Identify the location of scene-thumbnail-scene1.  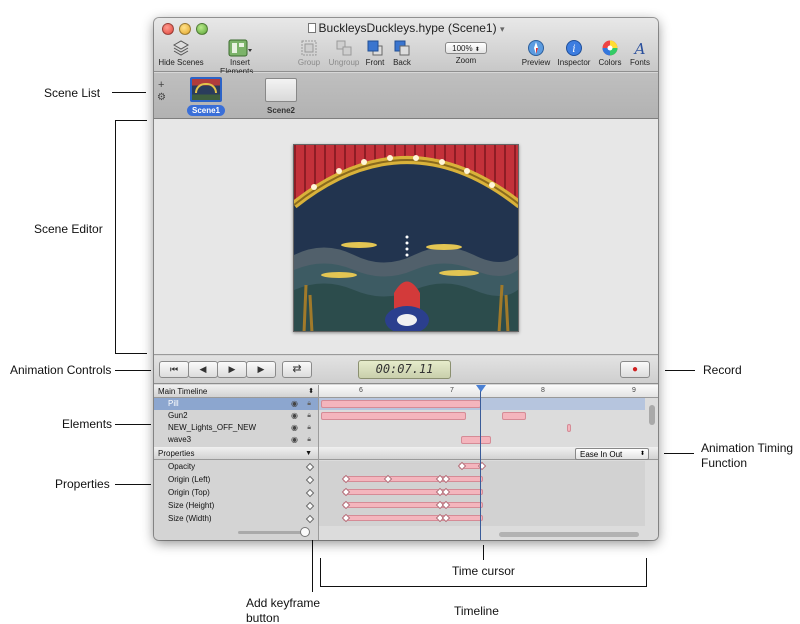
(206, 89).